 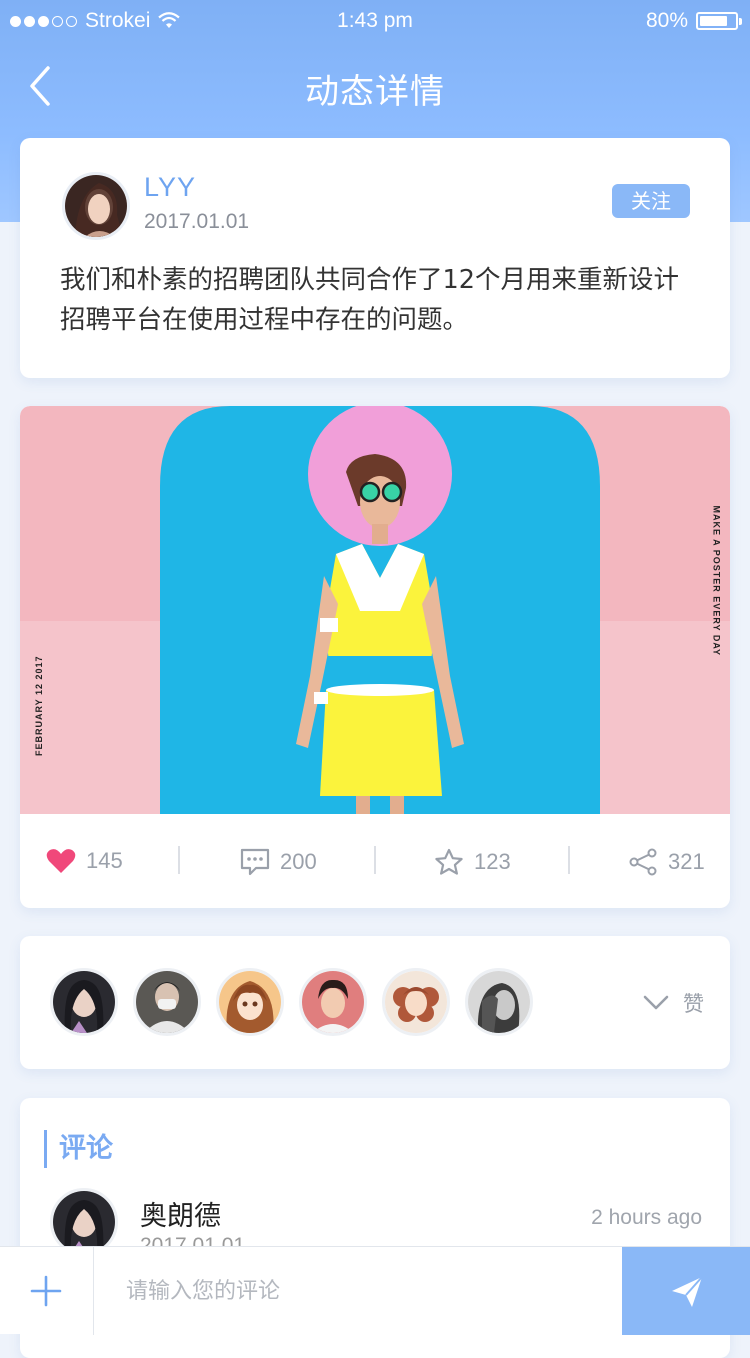 What do you see at coordinates (170, 187) in the screenshot?
I see `author-name: LYY` at bounding box center [170, 187].